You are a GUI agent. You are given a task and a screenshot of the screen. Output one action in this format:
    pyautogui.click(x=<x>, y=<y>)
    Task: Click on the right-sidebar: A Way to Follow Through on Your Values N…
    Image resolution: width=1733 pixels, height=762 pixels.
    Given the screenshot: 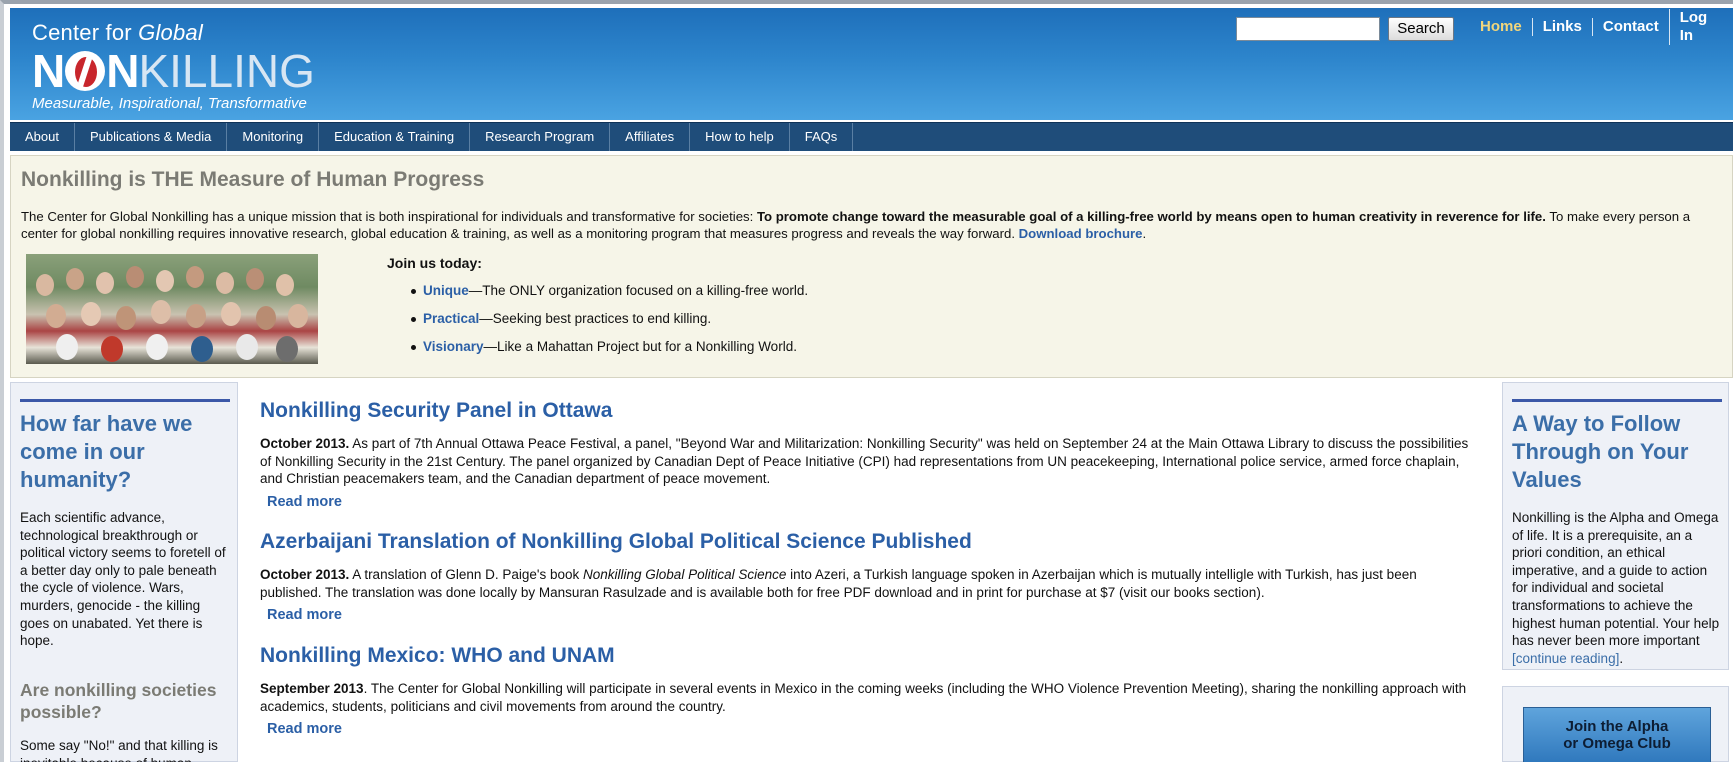 What is the action you would take?
    pyautogui.click(x=1615, y=526)
    